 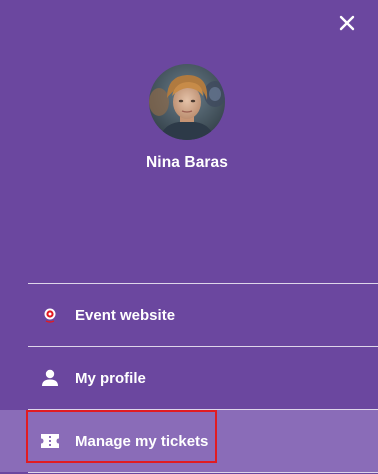 What do you see at coordinates (50, 441) in the screenshot?
I see `ticket-icon` at bounding box center [50, 441].